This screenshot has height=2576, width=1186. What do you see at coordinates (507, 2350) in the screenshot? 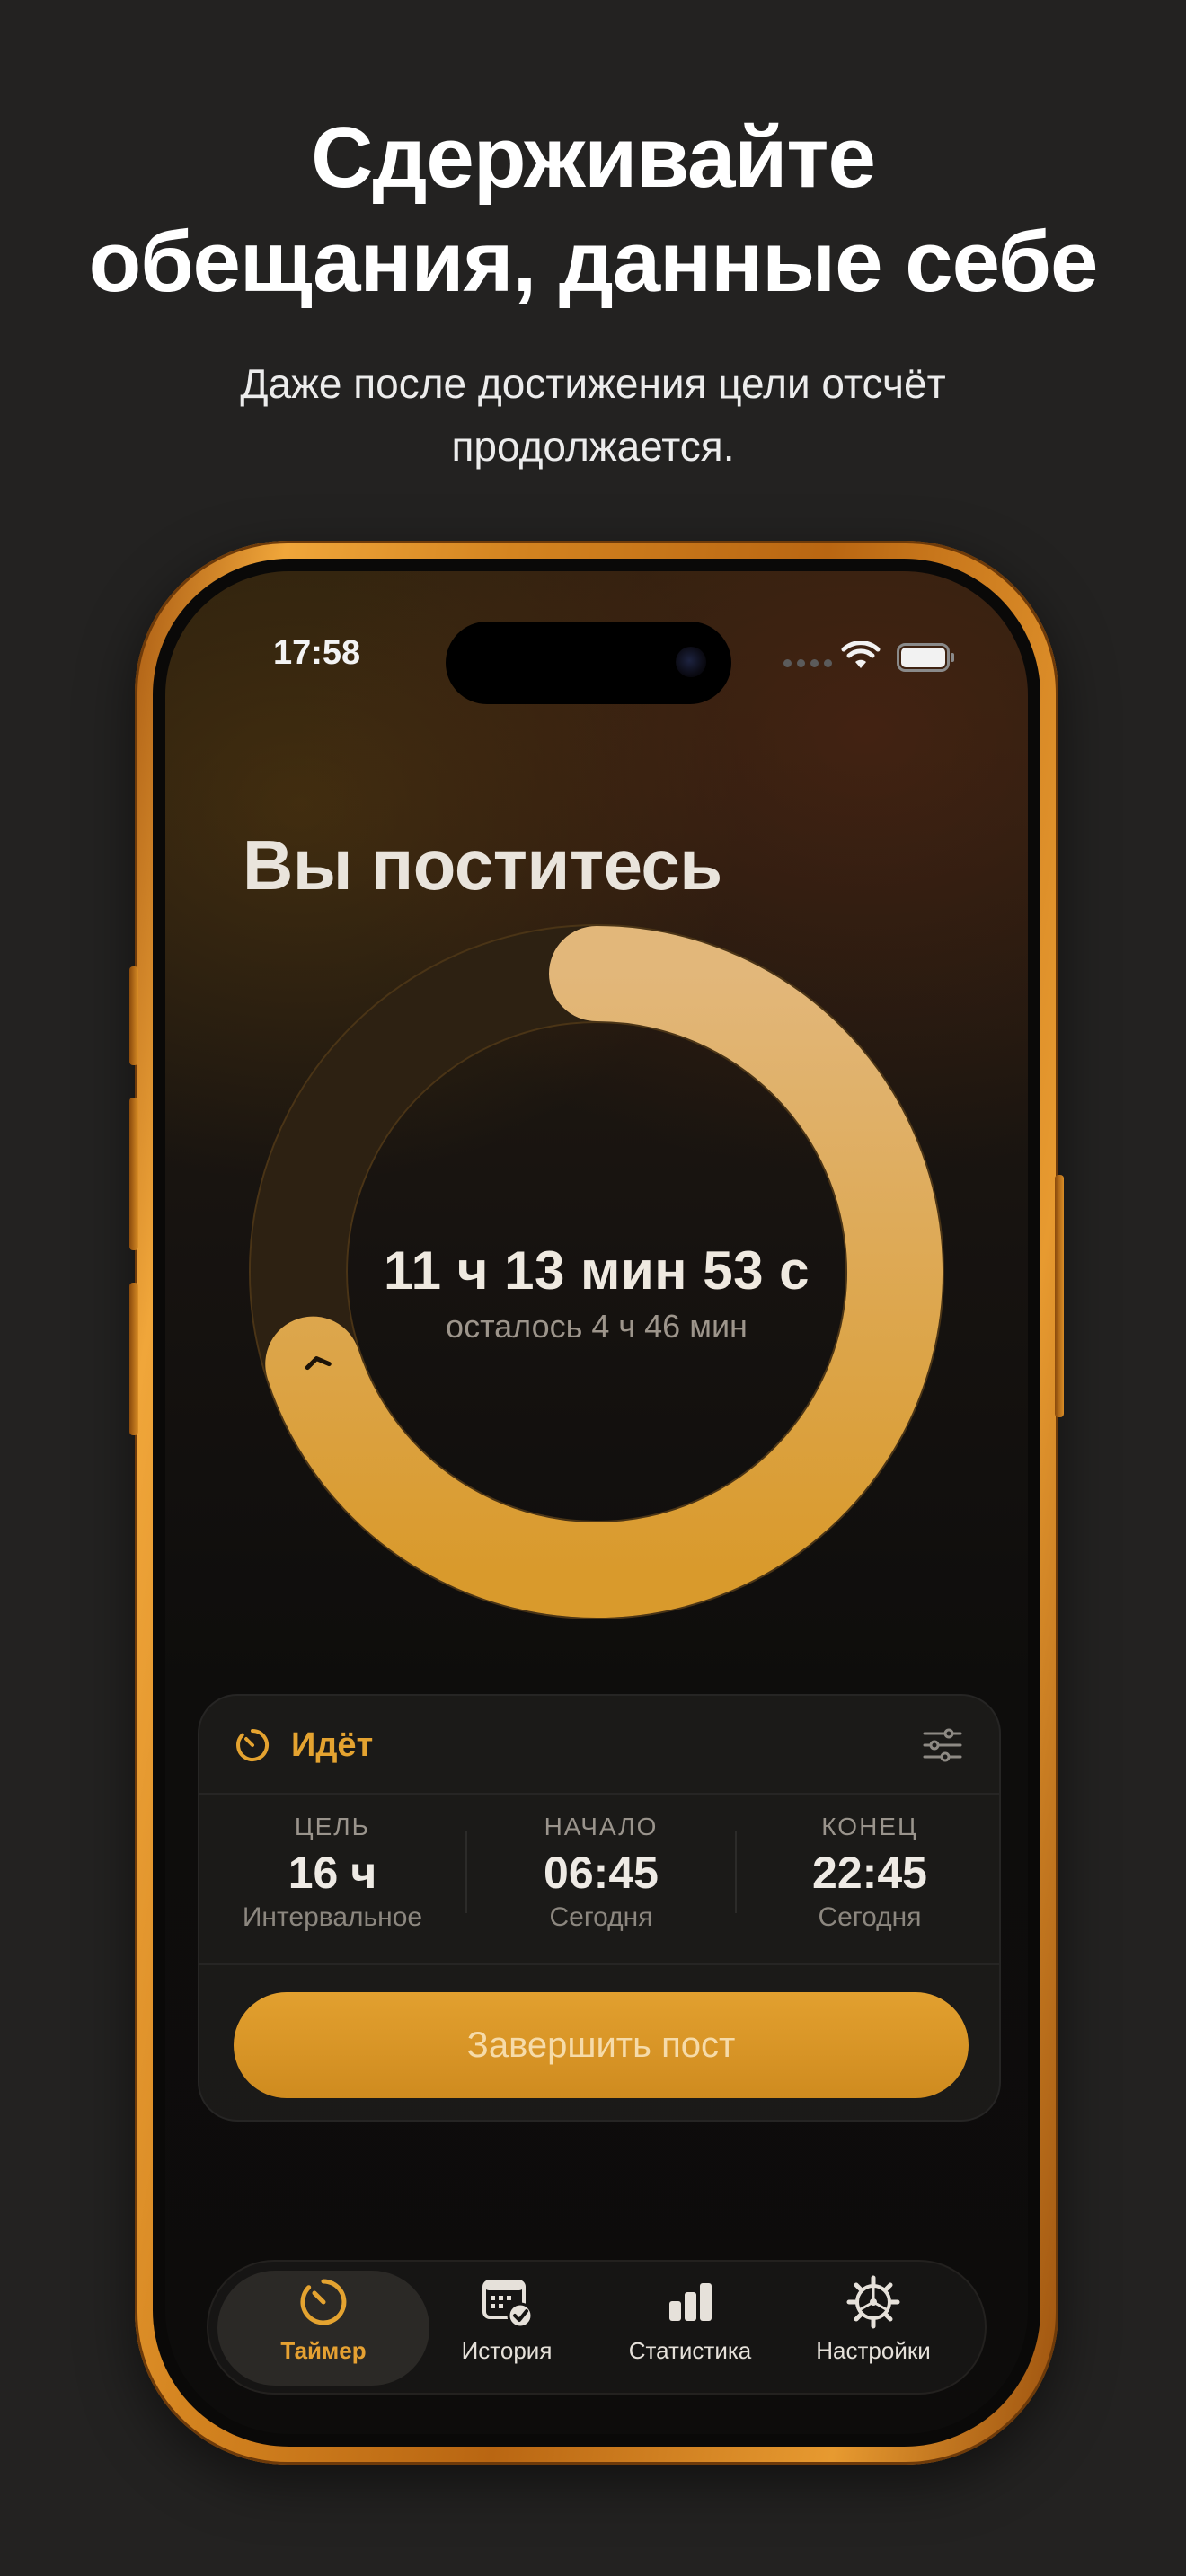
I see `tab-label: История` at bounding box center [507, 2350].